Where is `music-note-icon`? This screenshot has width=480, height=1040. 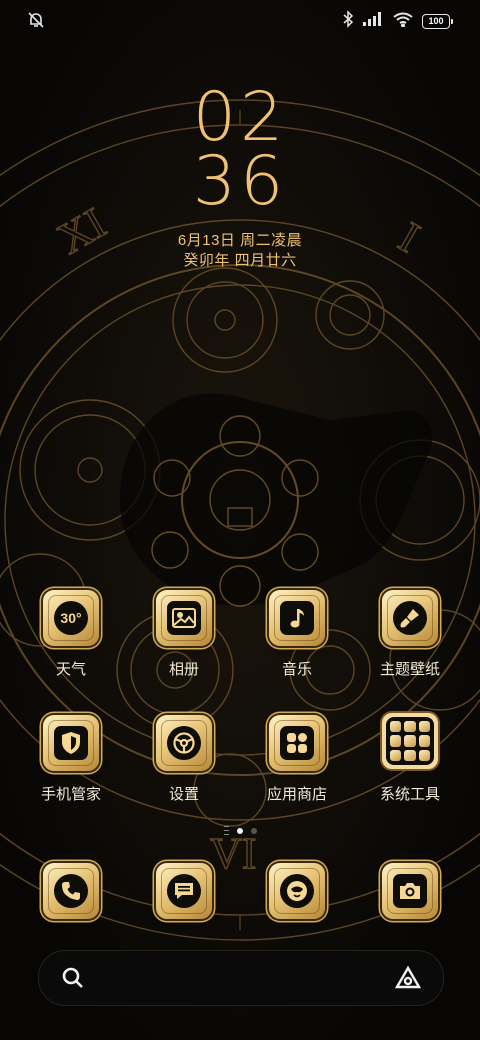 music-note-icon is located at coordinates (297, 618).